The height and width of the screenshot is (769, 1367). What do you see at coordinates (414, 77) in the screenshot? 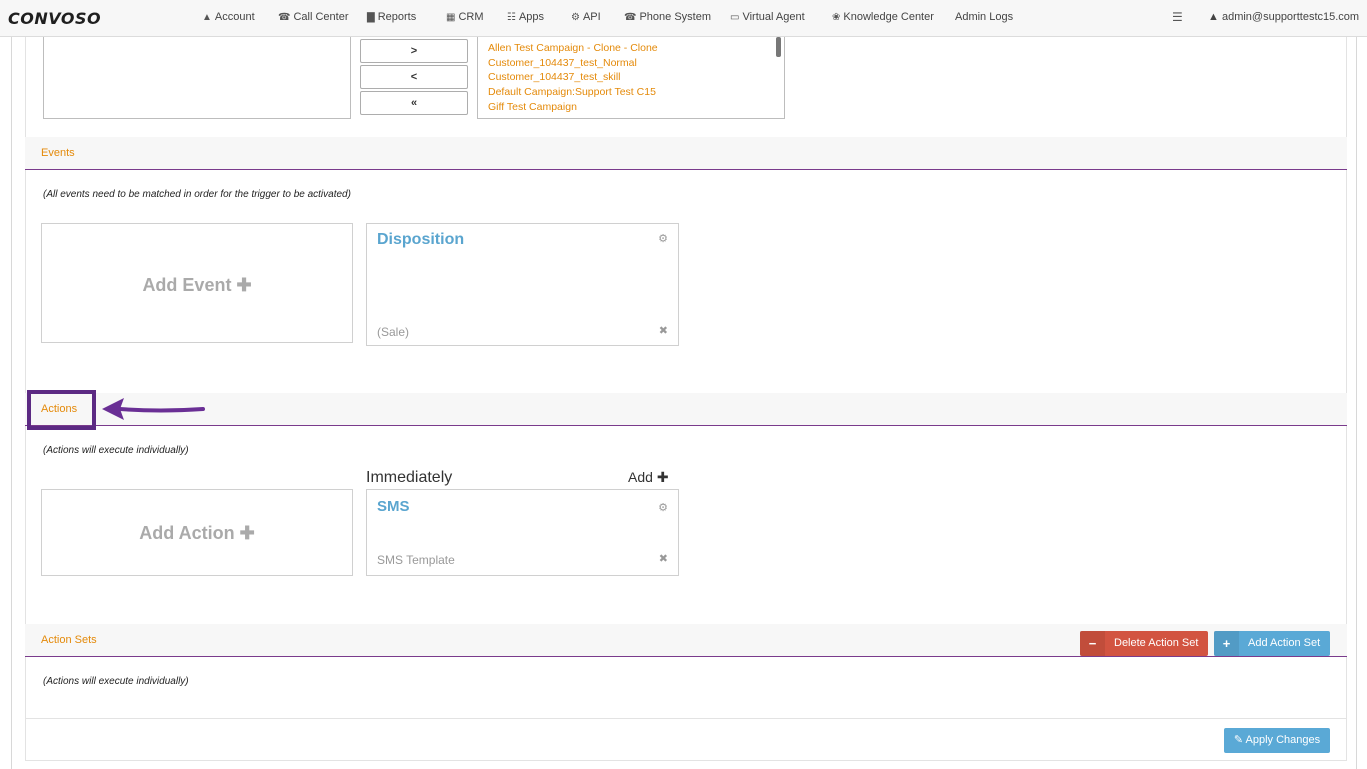
I see `move-left-button: <` at bounding box center [414, 77].